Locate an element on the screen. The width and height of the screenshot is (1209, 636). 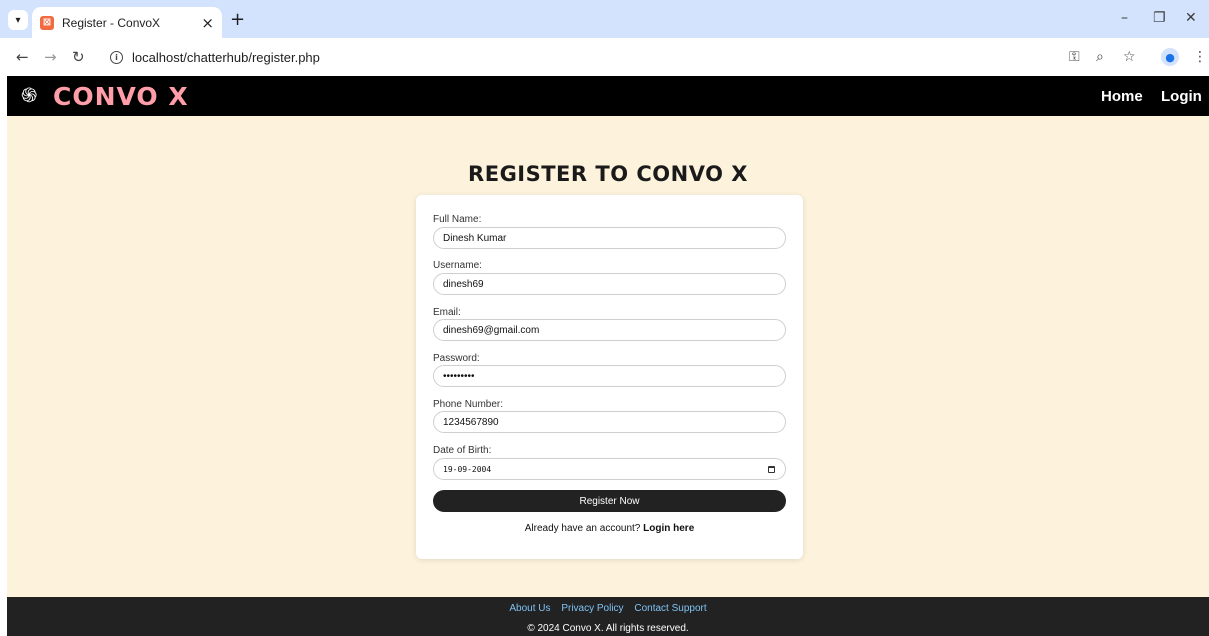
footer-about-link: About Us is located at coordinates (529, 608).